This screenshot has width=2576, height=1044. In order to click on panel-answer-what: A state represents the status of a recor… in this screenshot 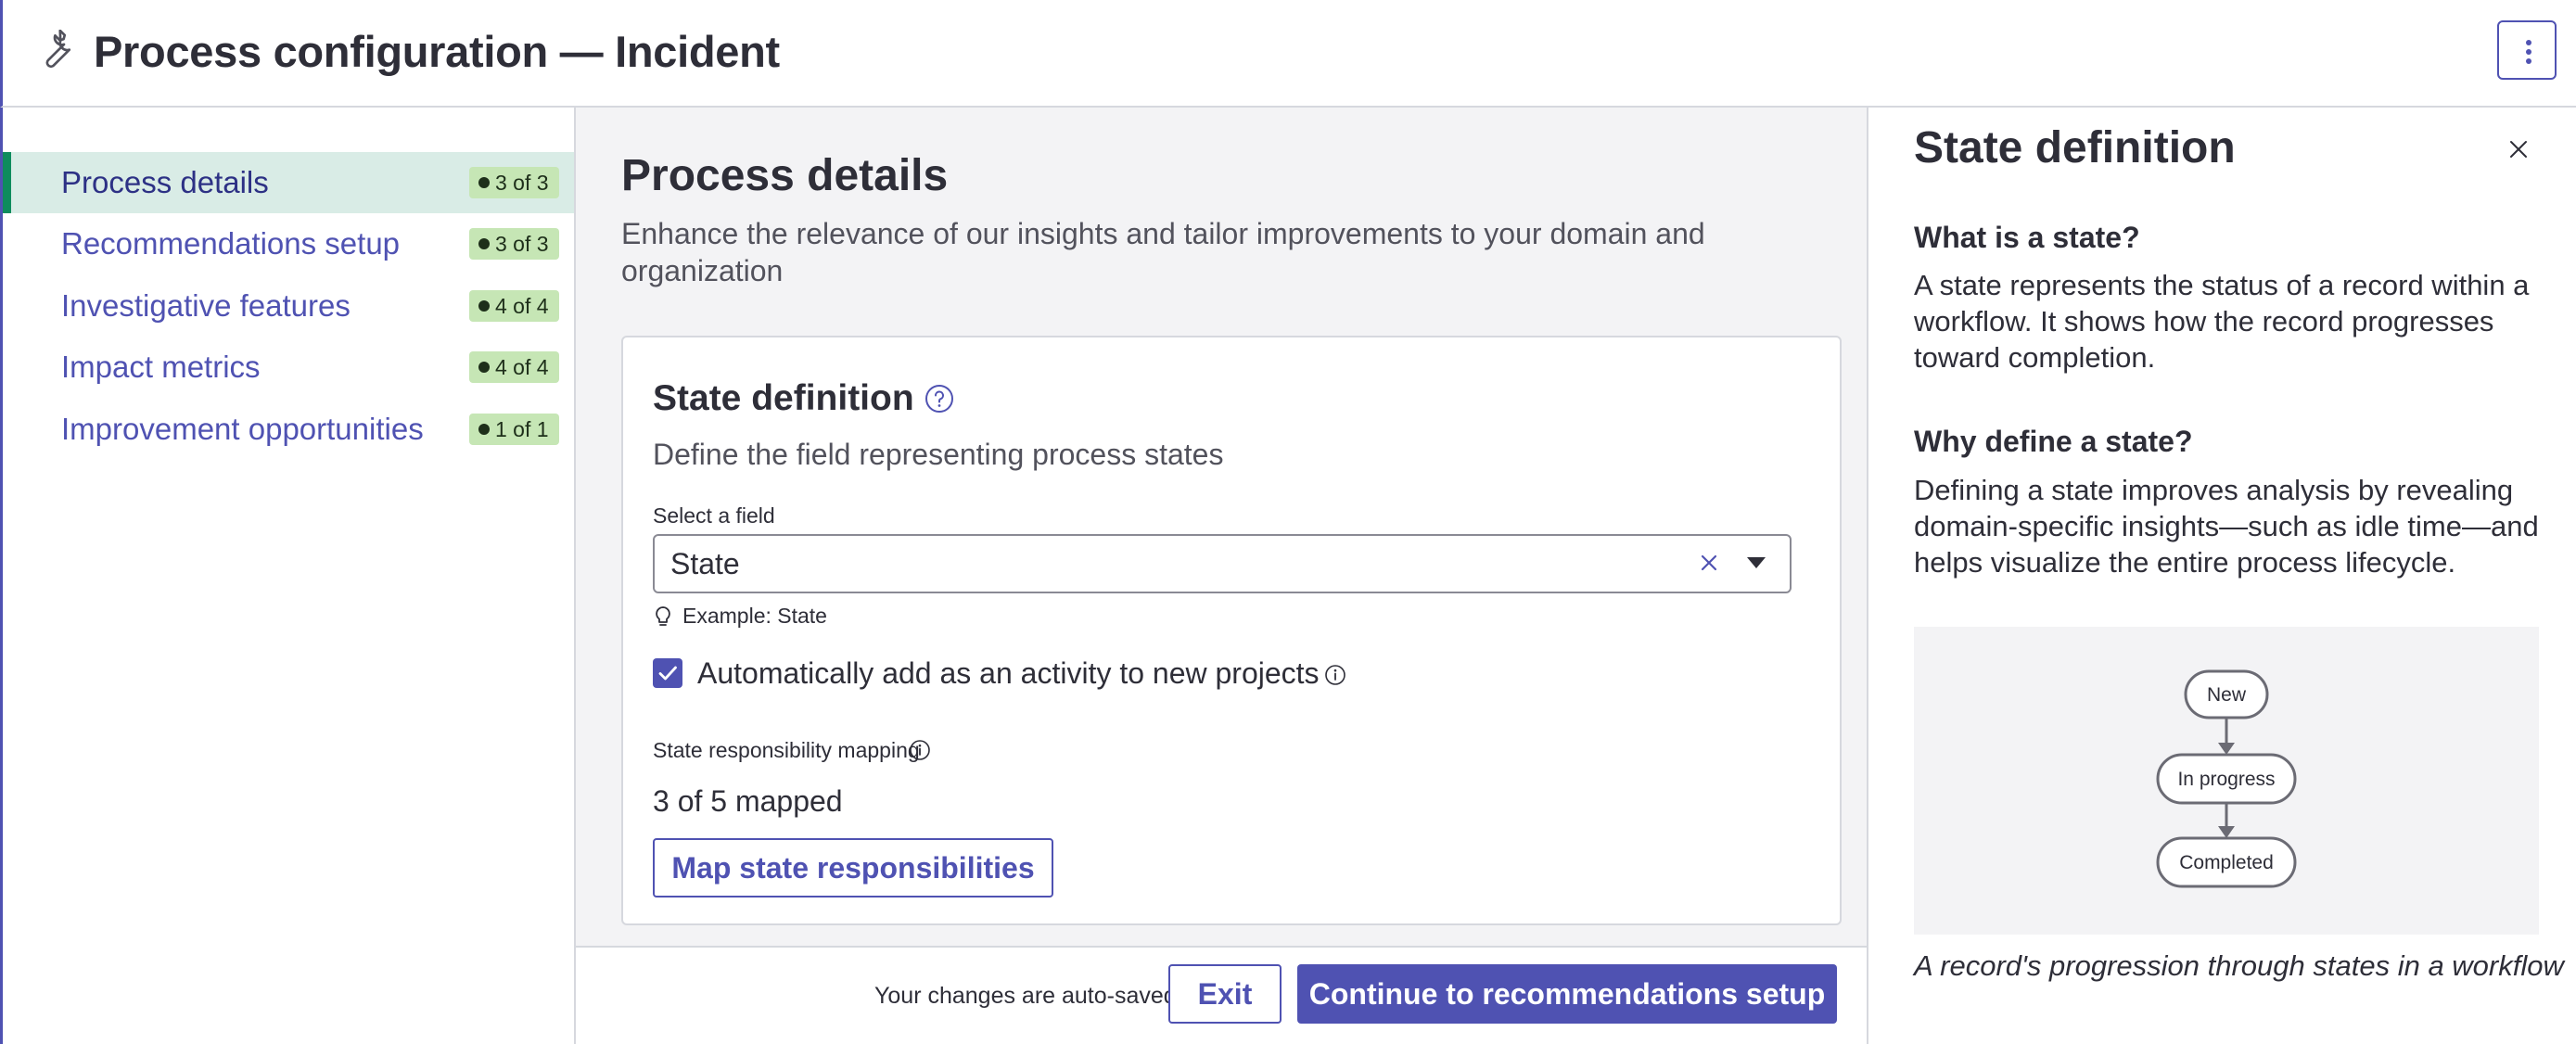, I will do `click(2222, 321)`.